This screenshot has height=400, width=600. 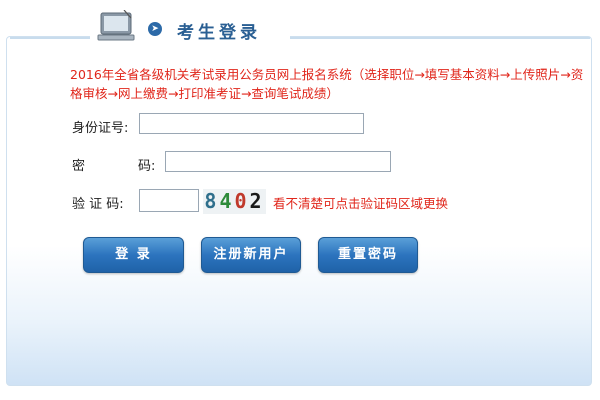 What do you see at coordinates (133, 255) in the screenshot?
I see `login-button: 登 录` at bounding box center [133, 255].